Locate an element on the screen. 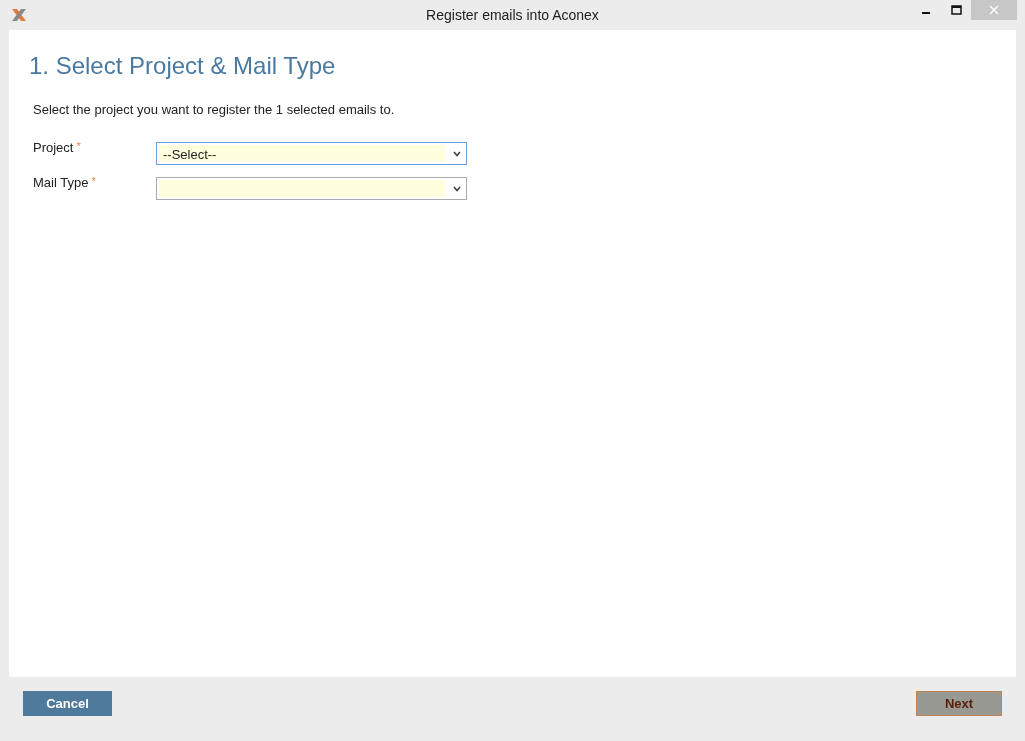 The height and width of the screenshot is (741, 1025). field-label: Project is located at coordinates (53, 147).